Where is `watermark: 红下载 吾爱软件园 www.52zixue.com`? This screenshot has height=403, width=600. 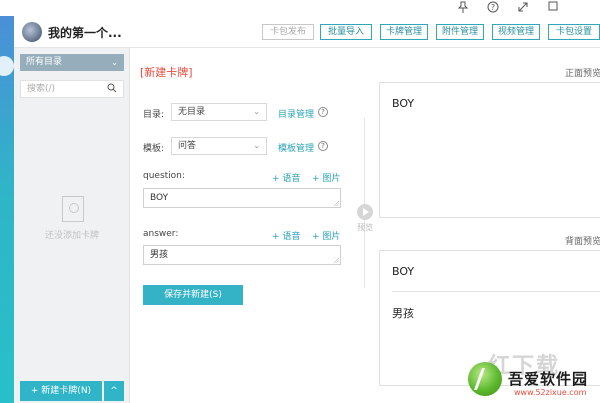
watermark: 红下载 吾爱软件园 www.52zixue.com is located at coordinates (529, 375).